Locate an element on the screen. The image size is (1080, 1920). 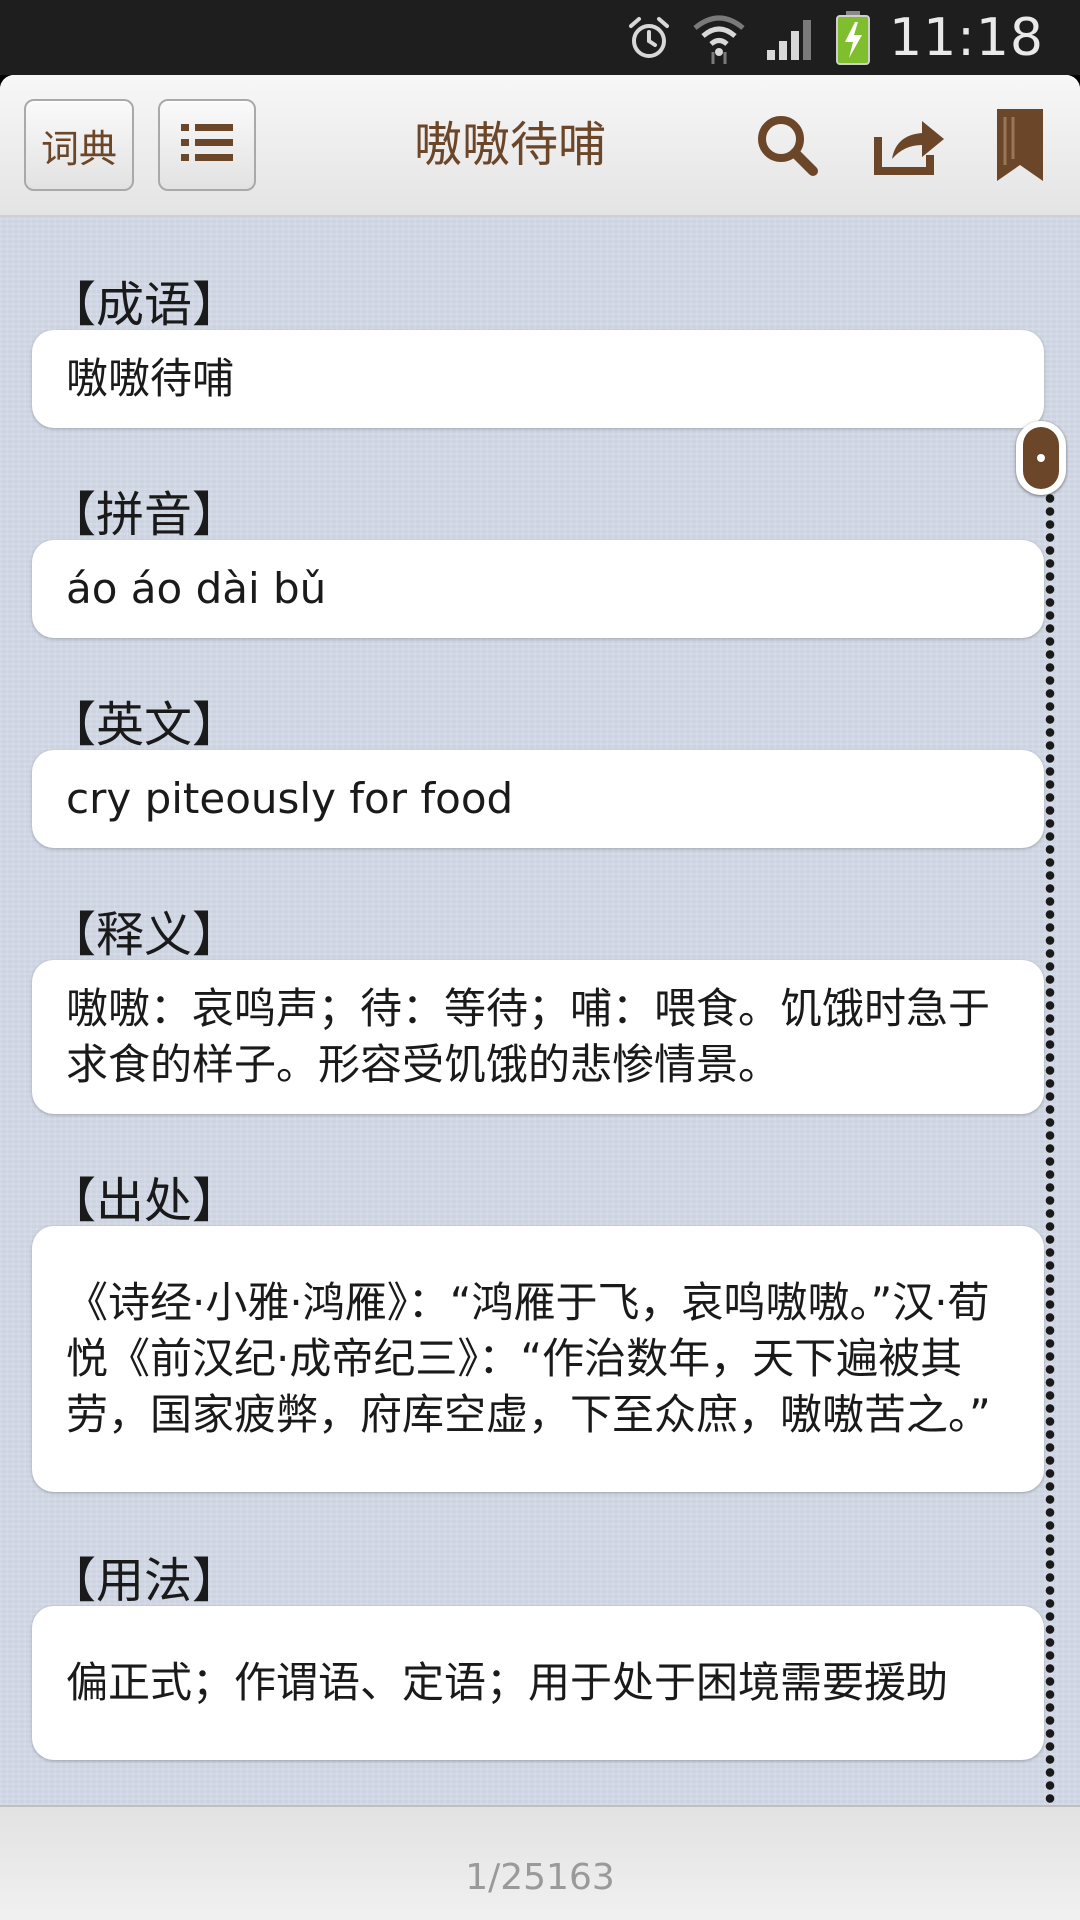
bookmark-button is located at coordinates (1020, 147).